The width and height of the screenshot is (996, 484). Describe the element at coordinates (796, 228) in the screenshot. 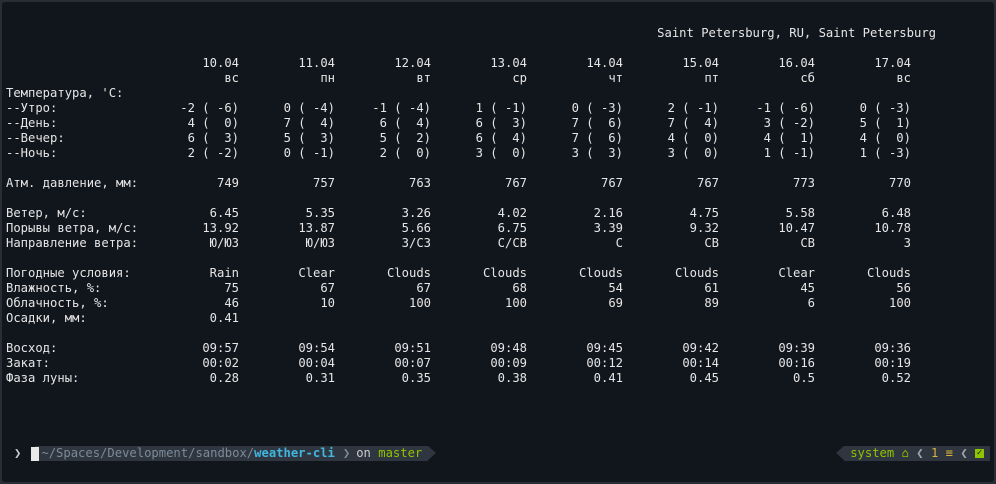

I see `table-cell: 10.47` at that location.